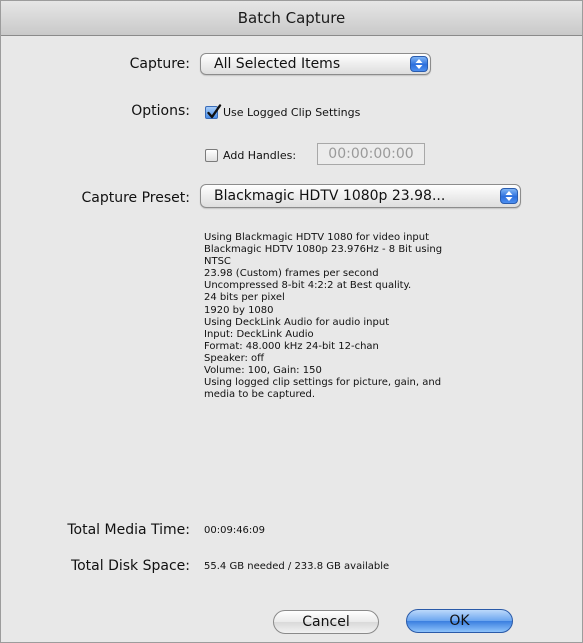  What do you see at coordinates (371, 154) in the screenshot?
I see `handles-timecode-field: 00:00:00:00` at bounding box center [371, 154].